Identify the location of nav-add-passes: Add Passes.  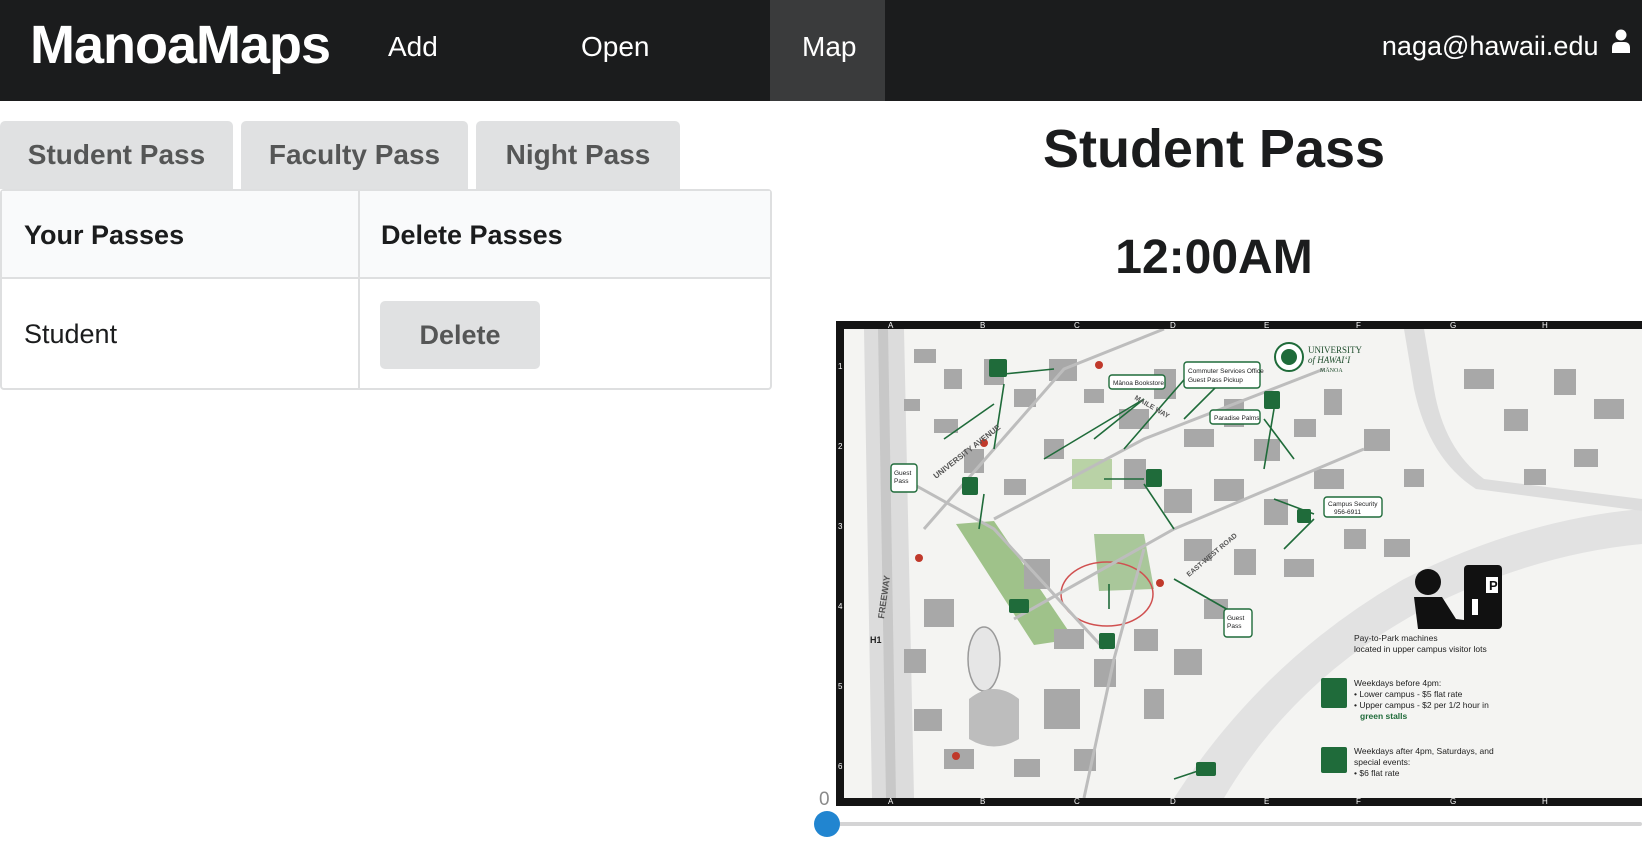
(453, 77).